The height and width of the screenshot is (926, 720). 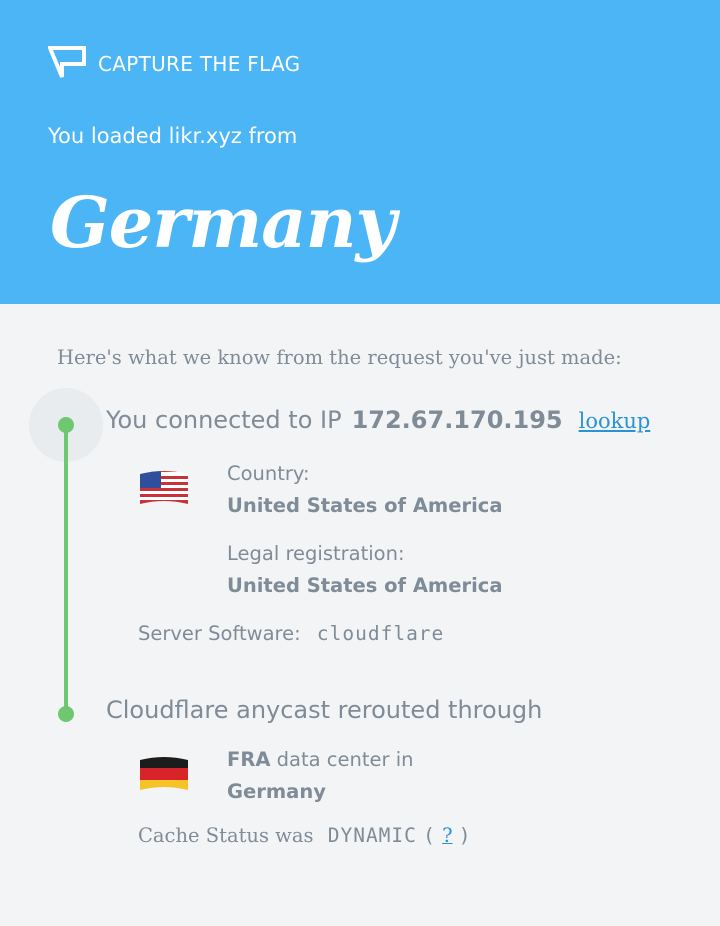 I want to click on loaded-from-text: You loaded likr.xyz from, so click(x=173, y=136).